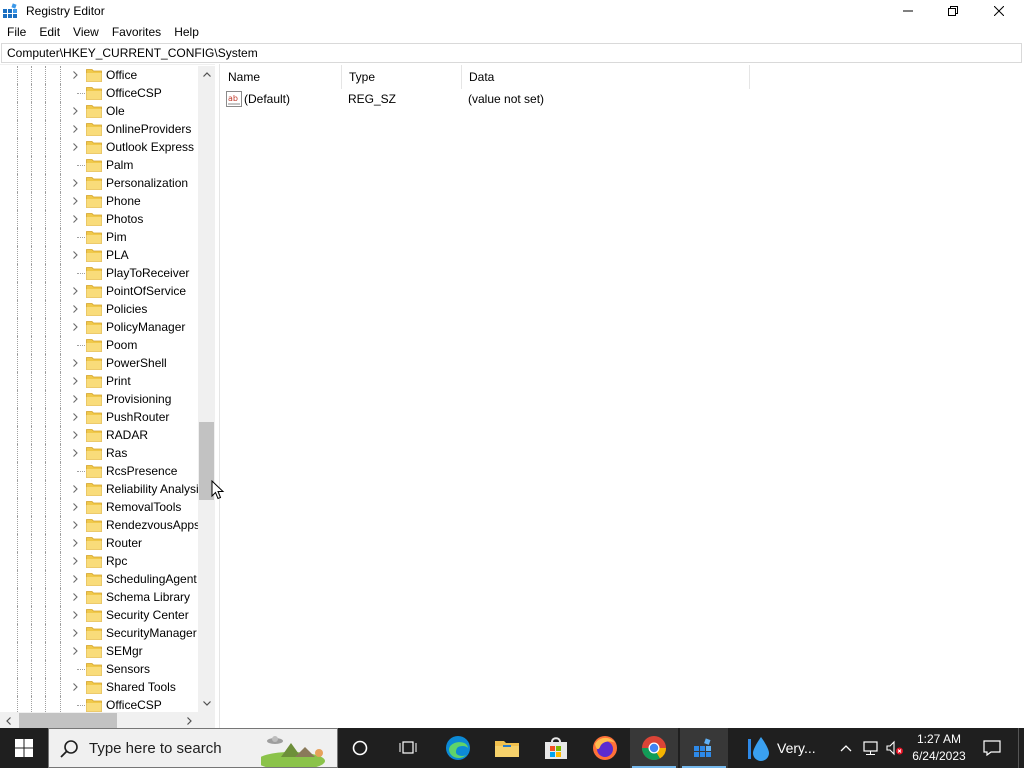 The image size is (1024, 769). What do you see at coordinates (99, 201) in the screenshot?
I see `tree-node: Phone` at bounding box center [99, 201].